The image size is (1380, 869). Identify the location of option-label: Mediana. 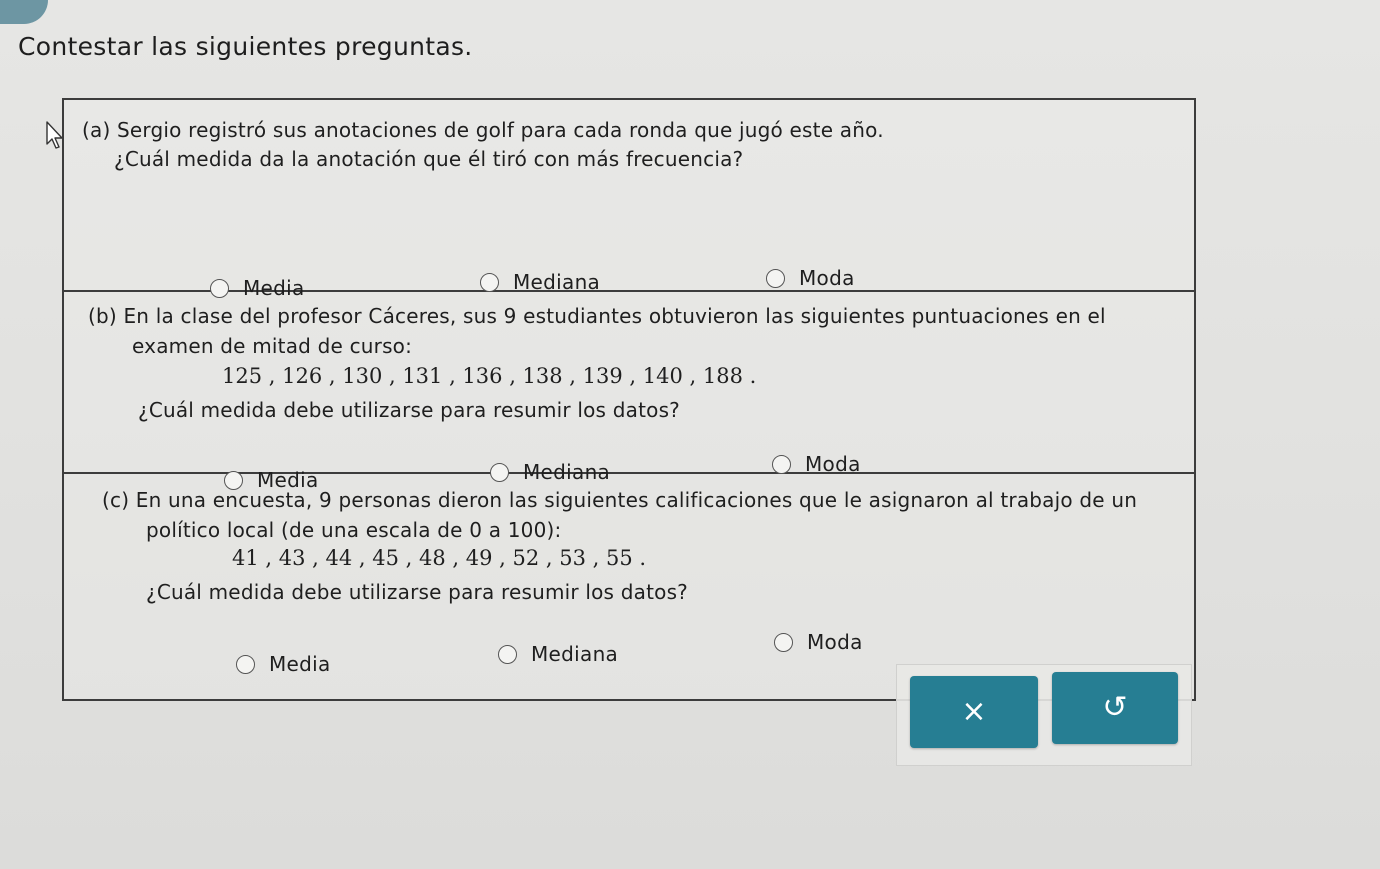
(575, 654).